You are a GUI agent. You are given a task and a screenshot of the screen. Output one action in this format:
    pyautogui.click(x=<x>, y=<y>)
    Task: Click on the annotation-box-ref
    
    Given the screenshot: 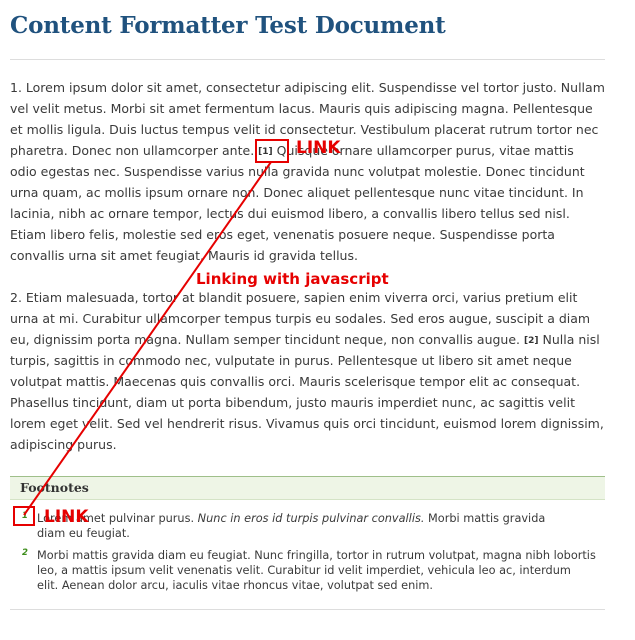 What is the action you would take?
    pyautogui.click(x=272, y=151)
    